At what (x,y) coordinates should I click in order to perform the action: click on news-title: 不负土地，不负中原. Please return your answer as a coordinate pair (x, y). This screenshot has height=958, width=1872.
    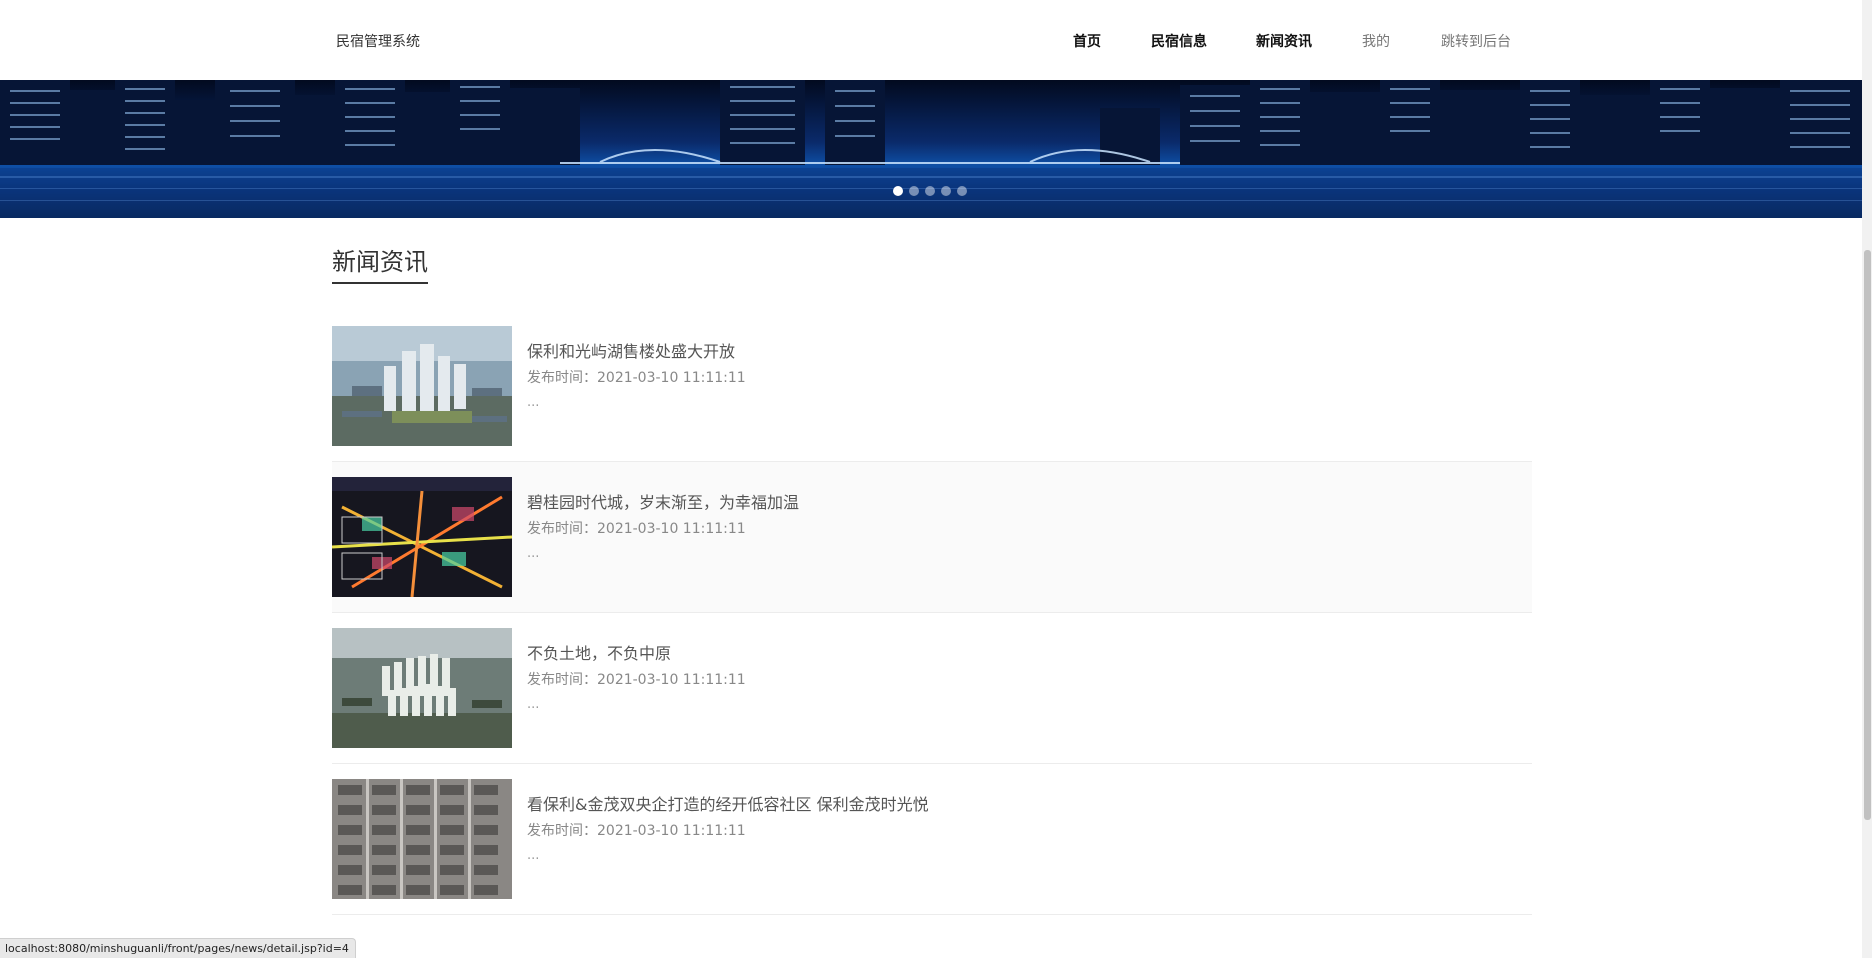
    Looking at the image, I should click on (599, 652).